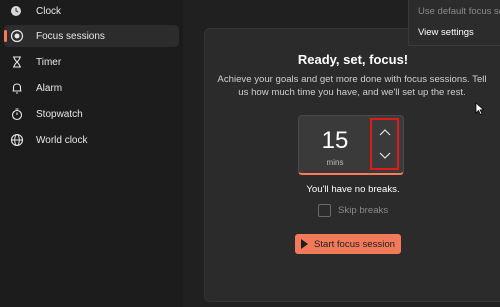  I want to click on decrease-button, so click(384, 156).